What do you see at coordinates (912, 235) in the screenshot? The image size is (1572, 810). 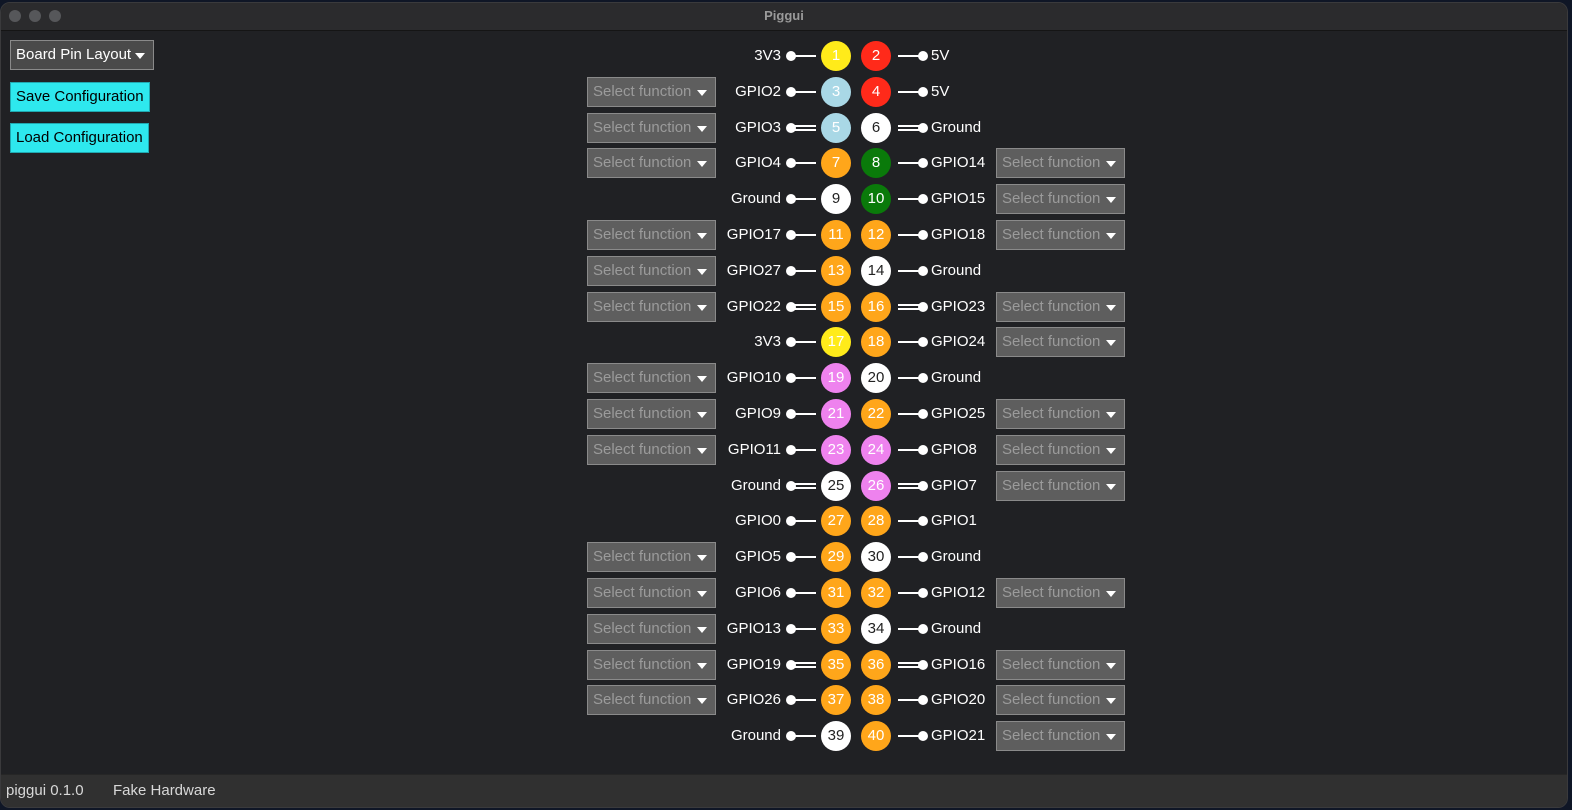 I see `pin-12-connector` at bounding box center [912, 235].